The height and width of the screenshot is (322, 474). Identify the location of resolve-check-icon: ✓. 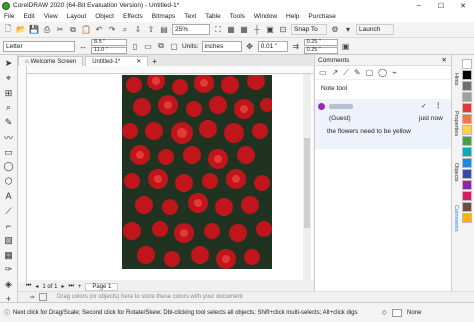
(423, 106).